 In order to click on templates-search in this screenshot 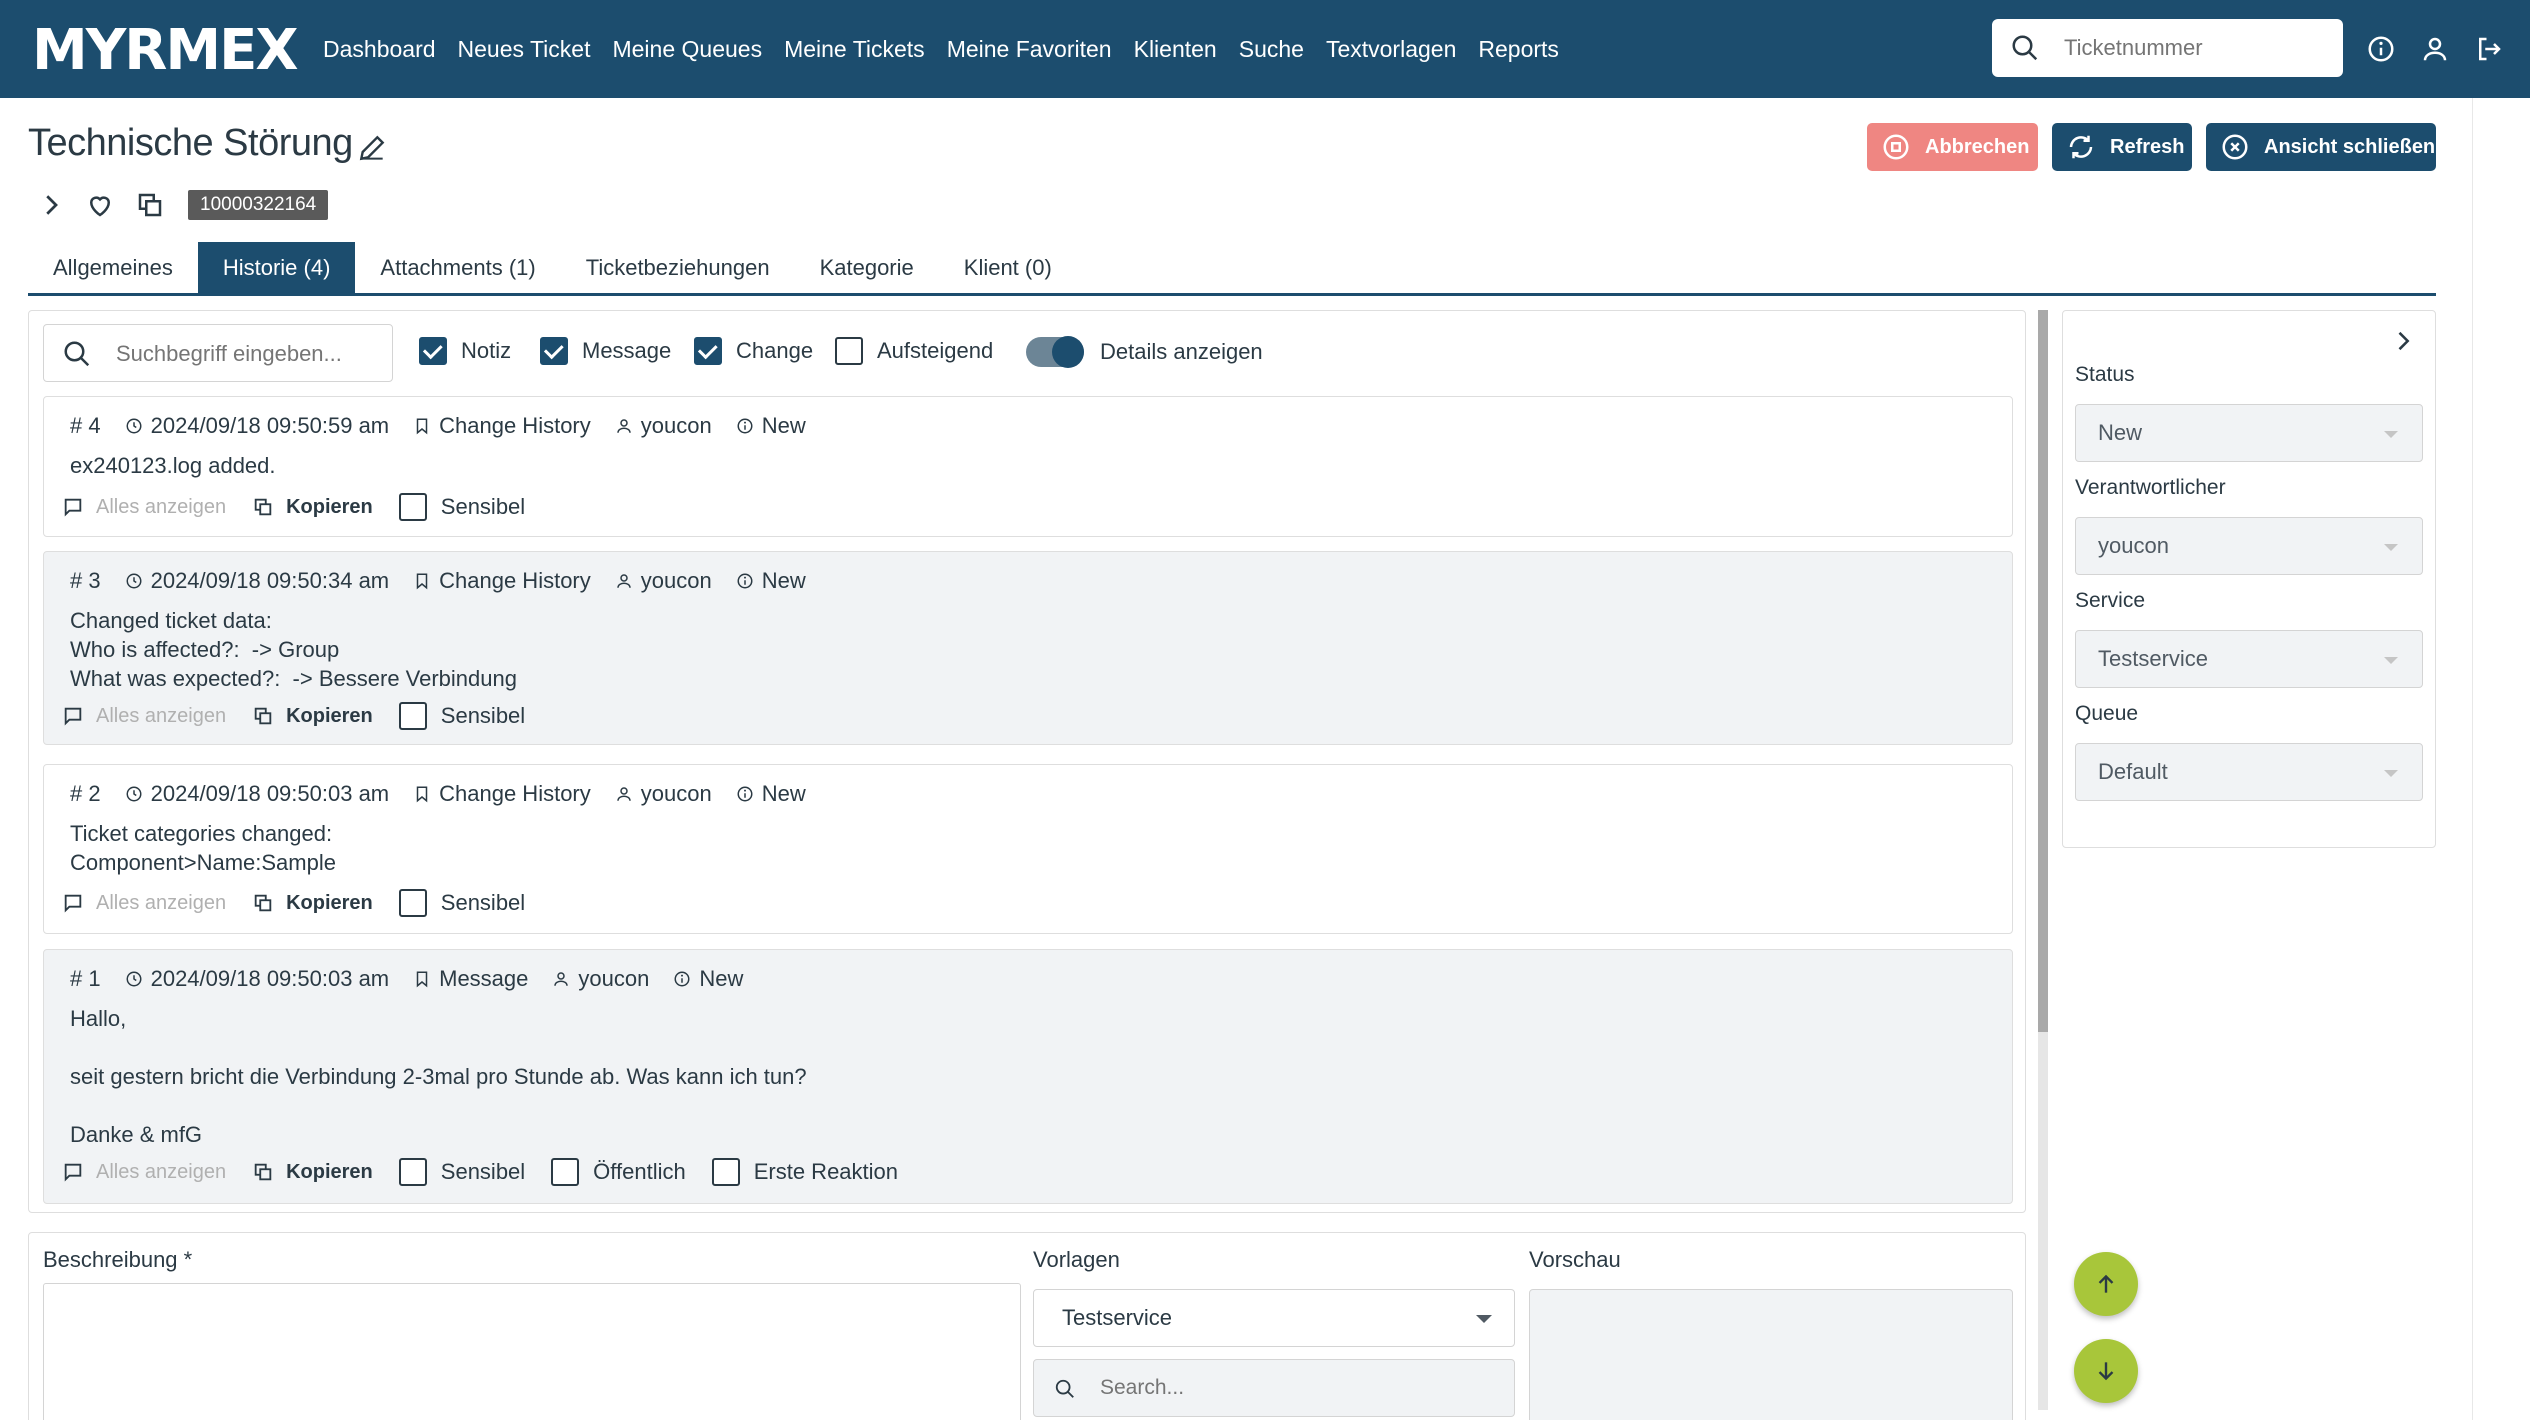, I will do `click(1274, 1388)`.